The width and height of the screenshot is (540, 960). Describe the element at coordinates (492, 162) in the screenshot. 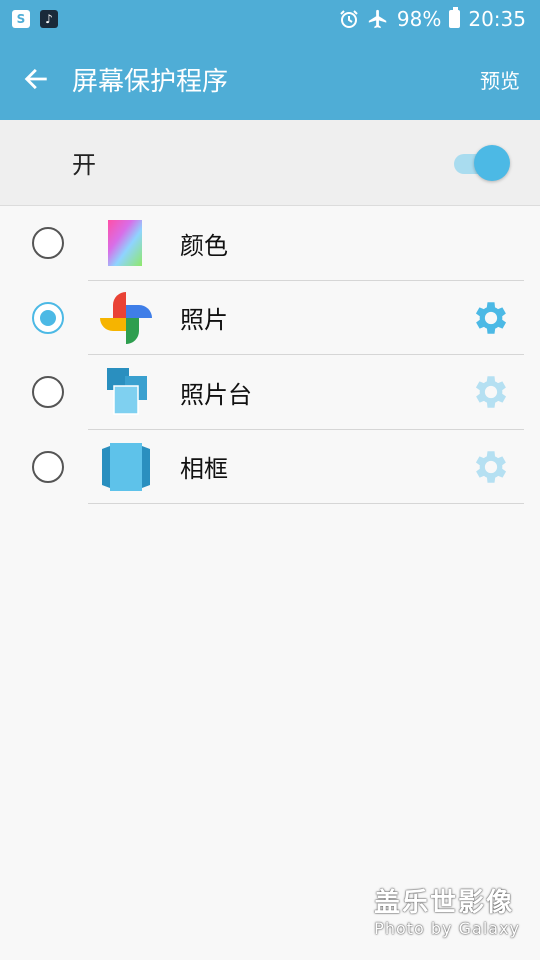

I see `switch-thumb` at that location.